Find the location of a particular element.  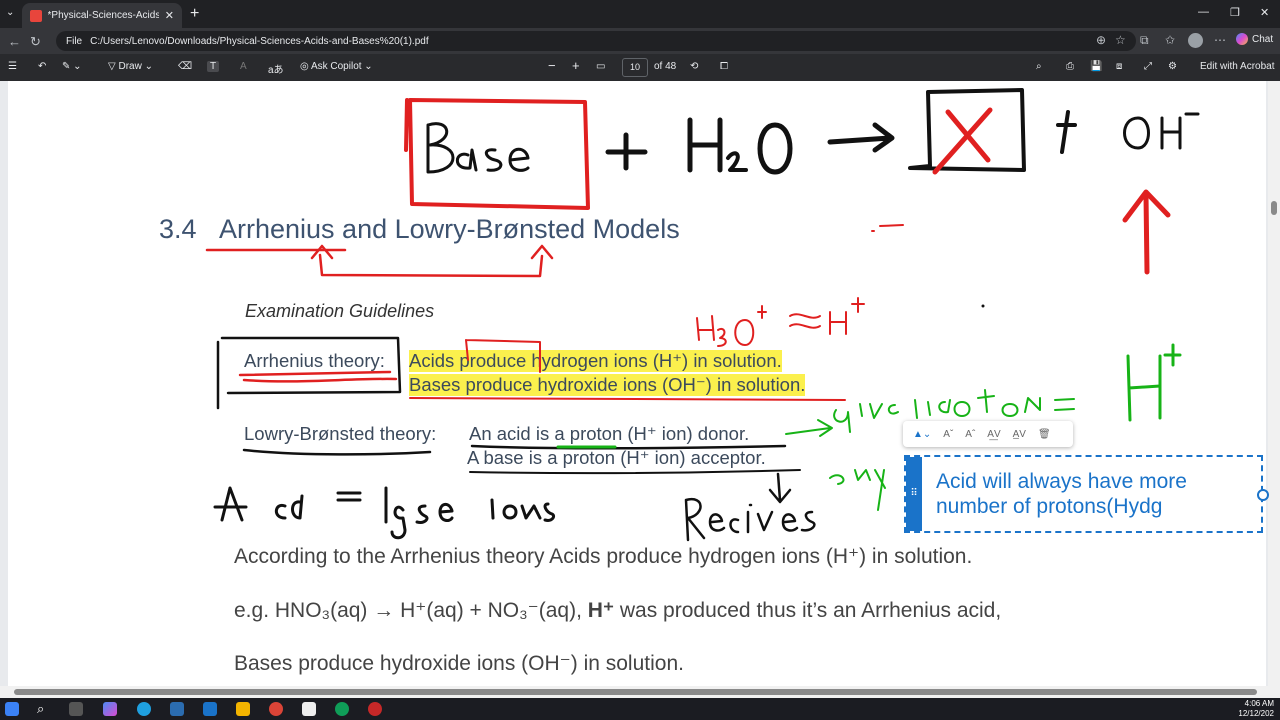

line-spacing-icon: A̲V is located at coordinates (1019, 434).